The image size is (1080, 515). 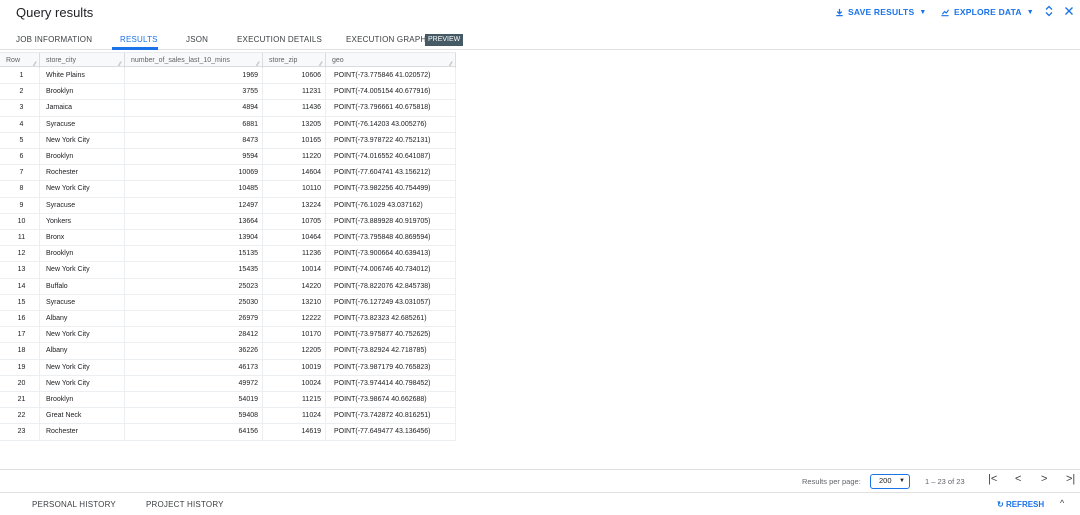 I want to click on geo-cell: POINT(-73.82924 42.718785), so click(x=391, y=351).